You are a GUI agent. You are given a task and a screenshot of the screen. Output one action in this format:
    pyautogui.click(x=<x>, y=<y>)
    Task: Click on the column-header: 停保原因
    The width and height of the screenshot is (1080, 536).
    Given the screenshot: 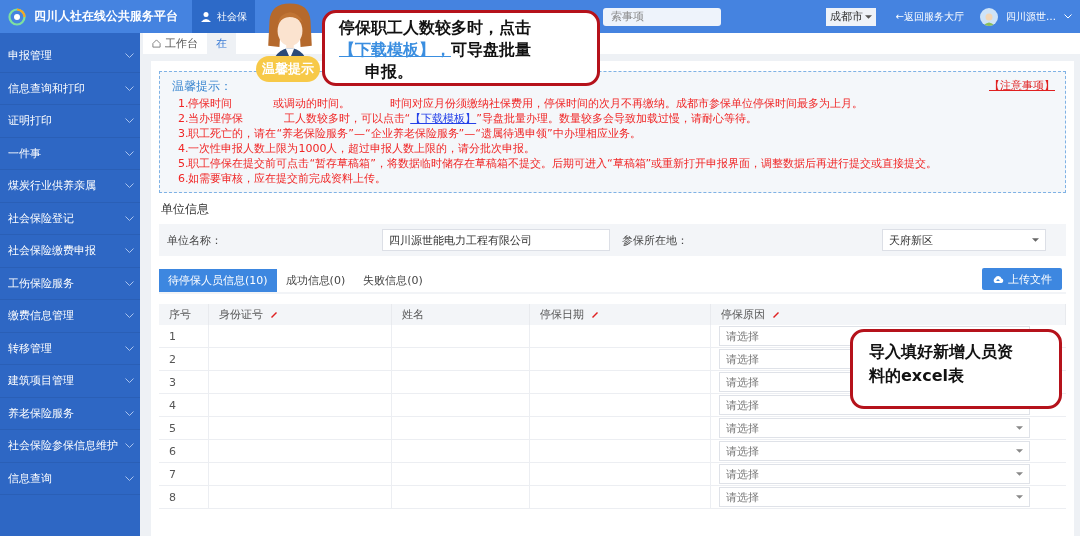 What is the action you would take?
    pyautogui.click(x=888, y=314)
    